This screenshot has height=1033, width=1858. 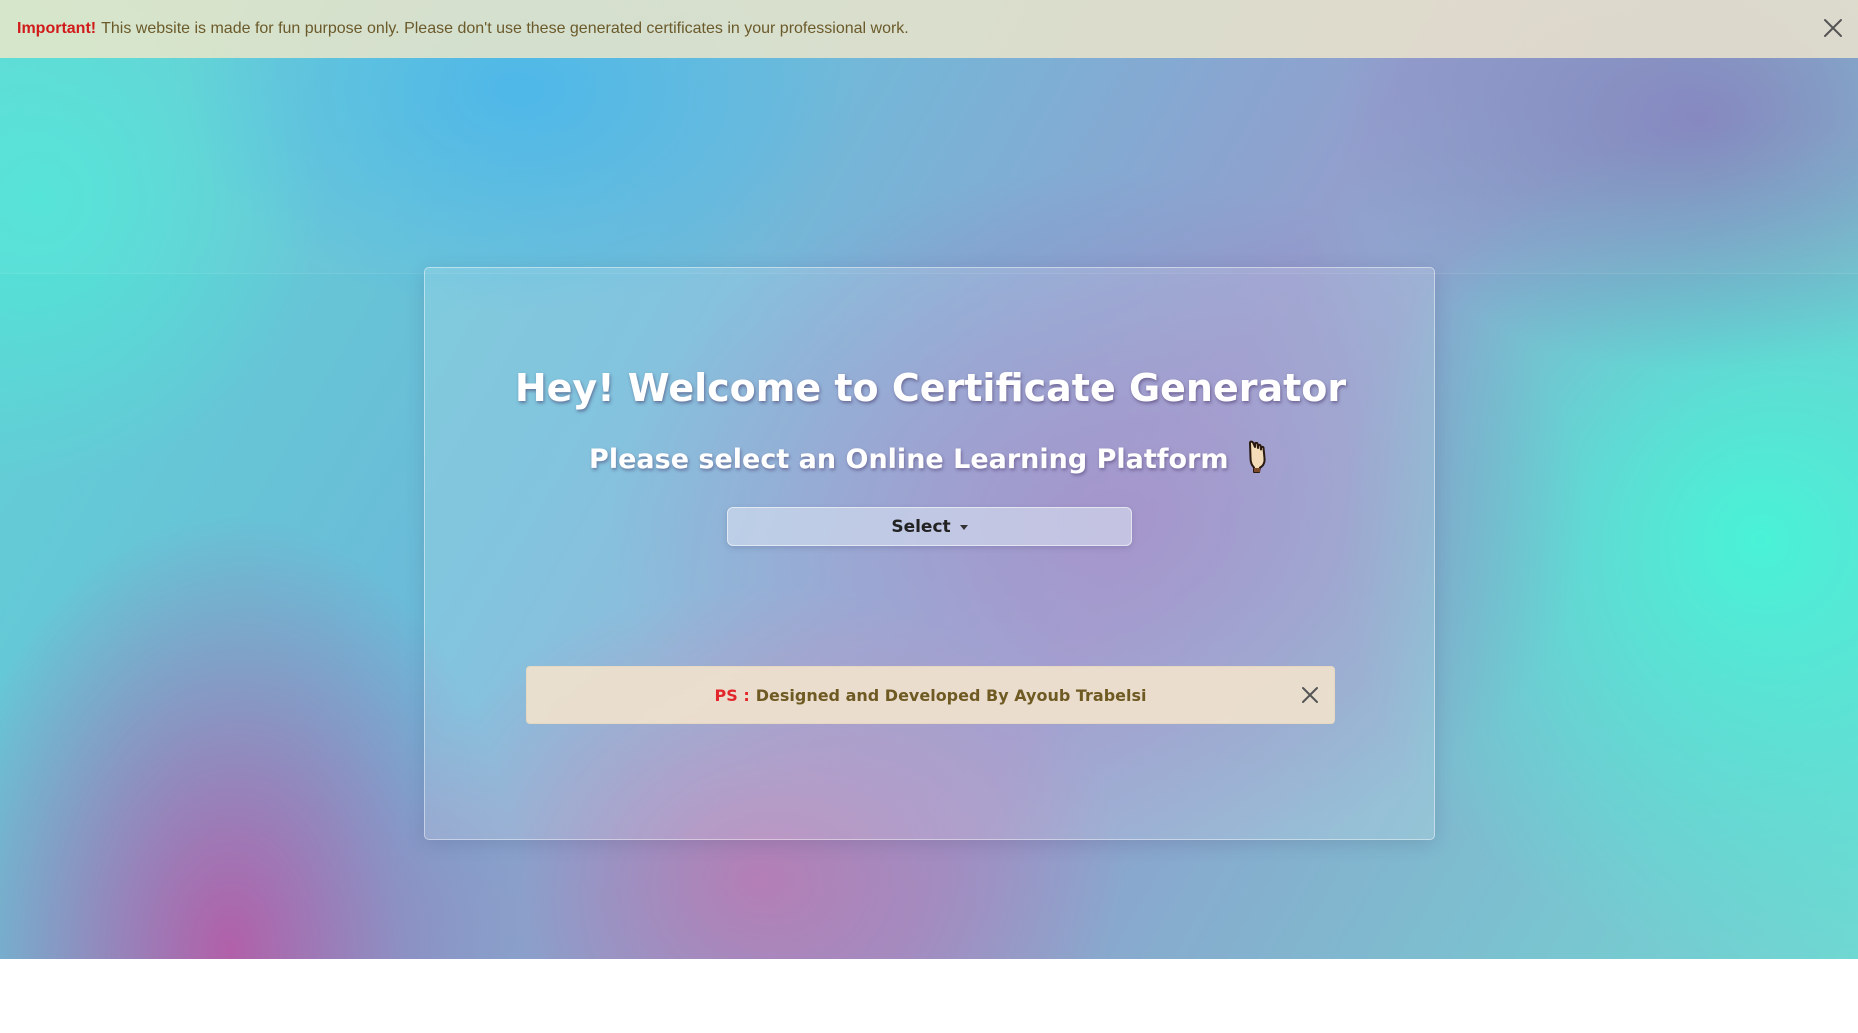 I want to click on ps-message: Designed and Developed By Ayoub Trabelsi, so click(x=951, y=695).